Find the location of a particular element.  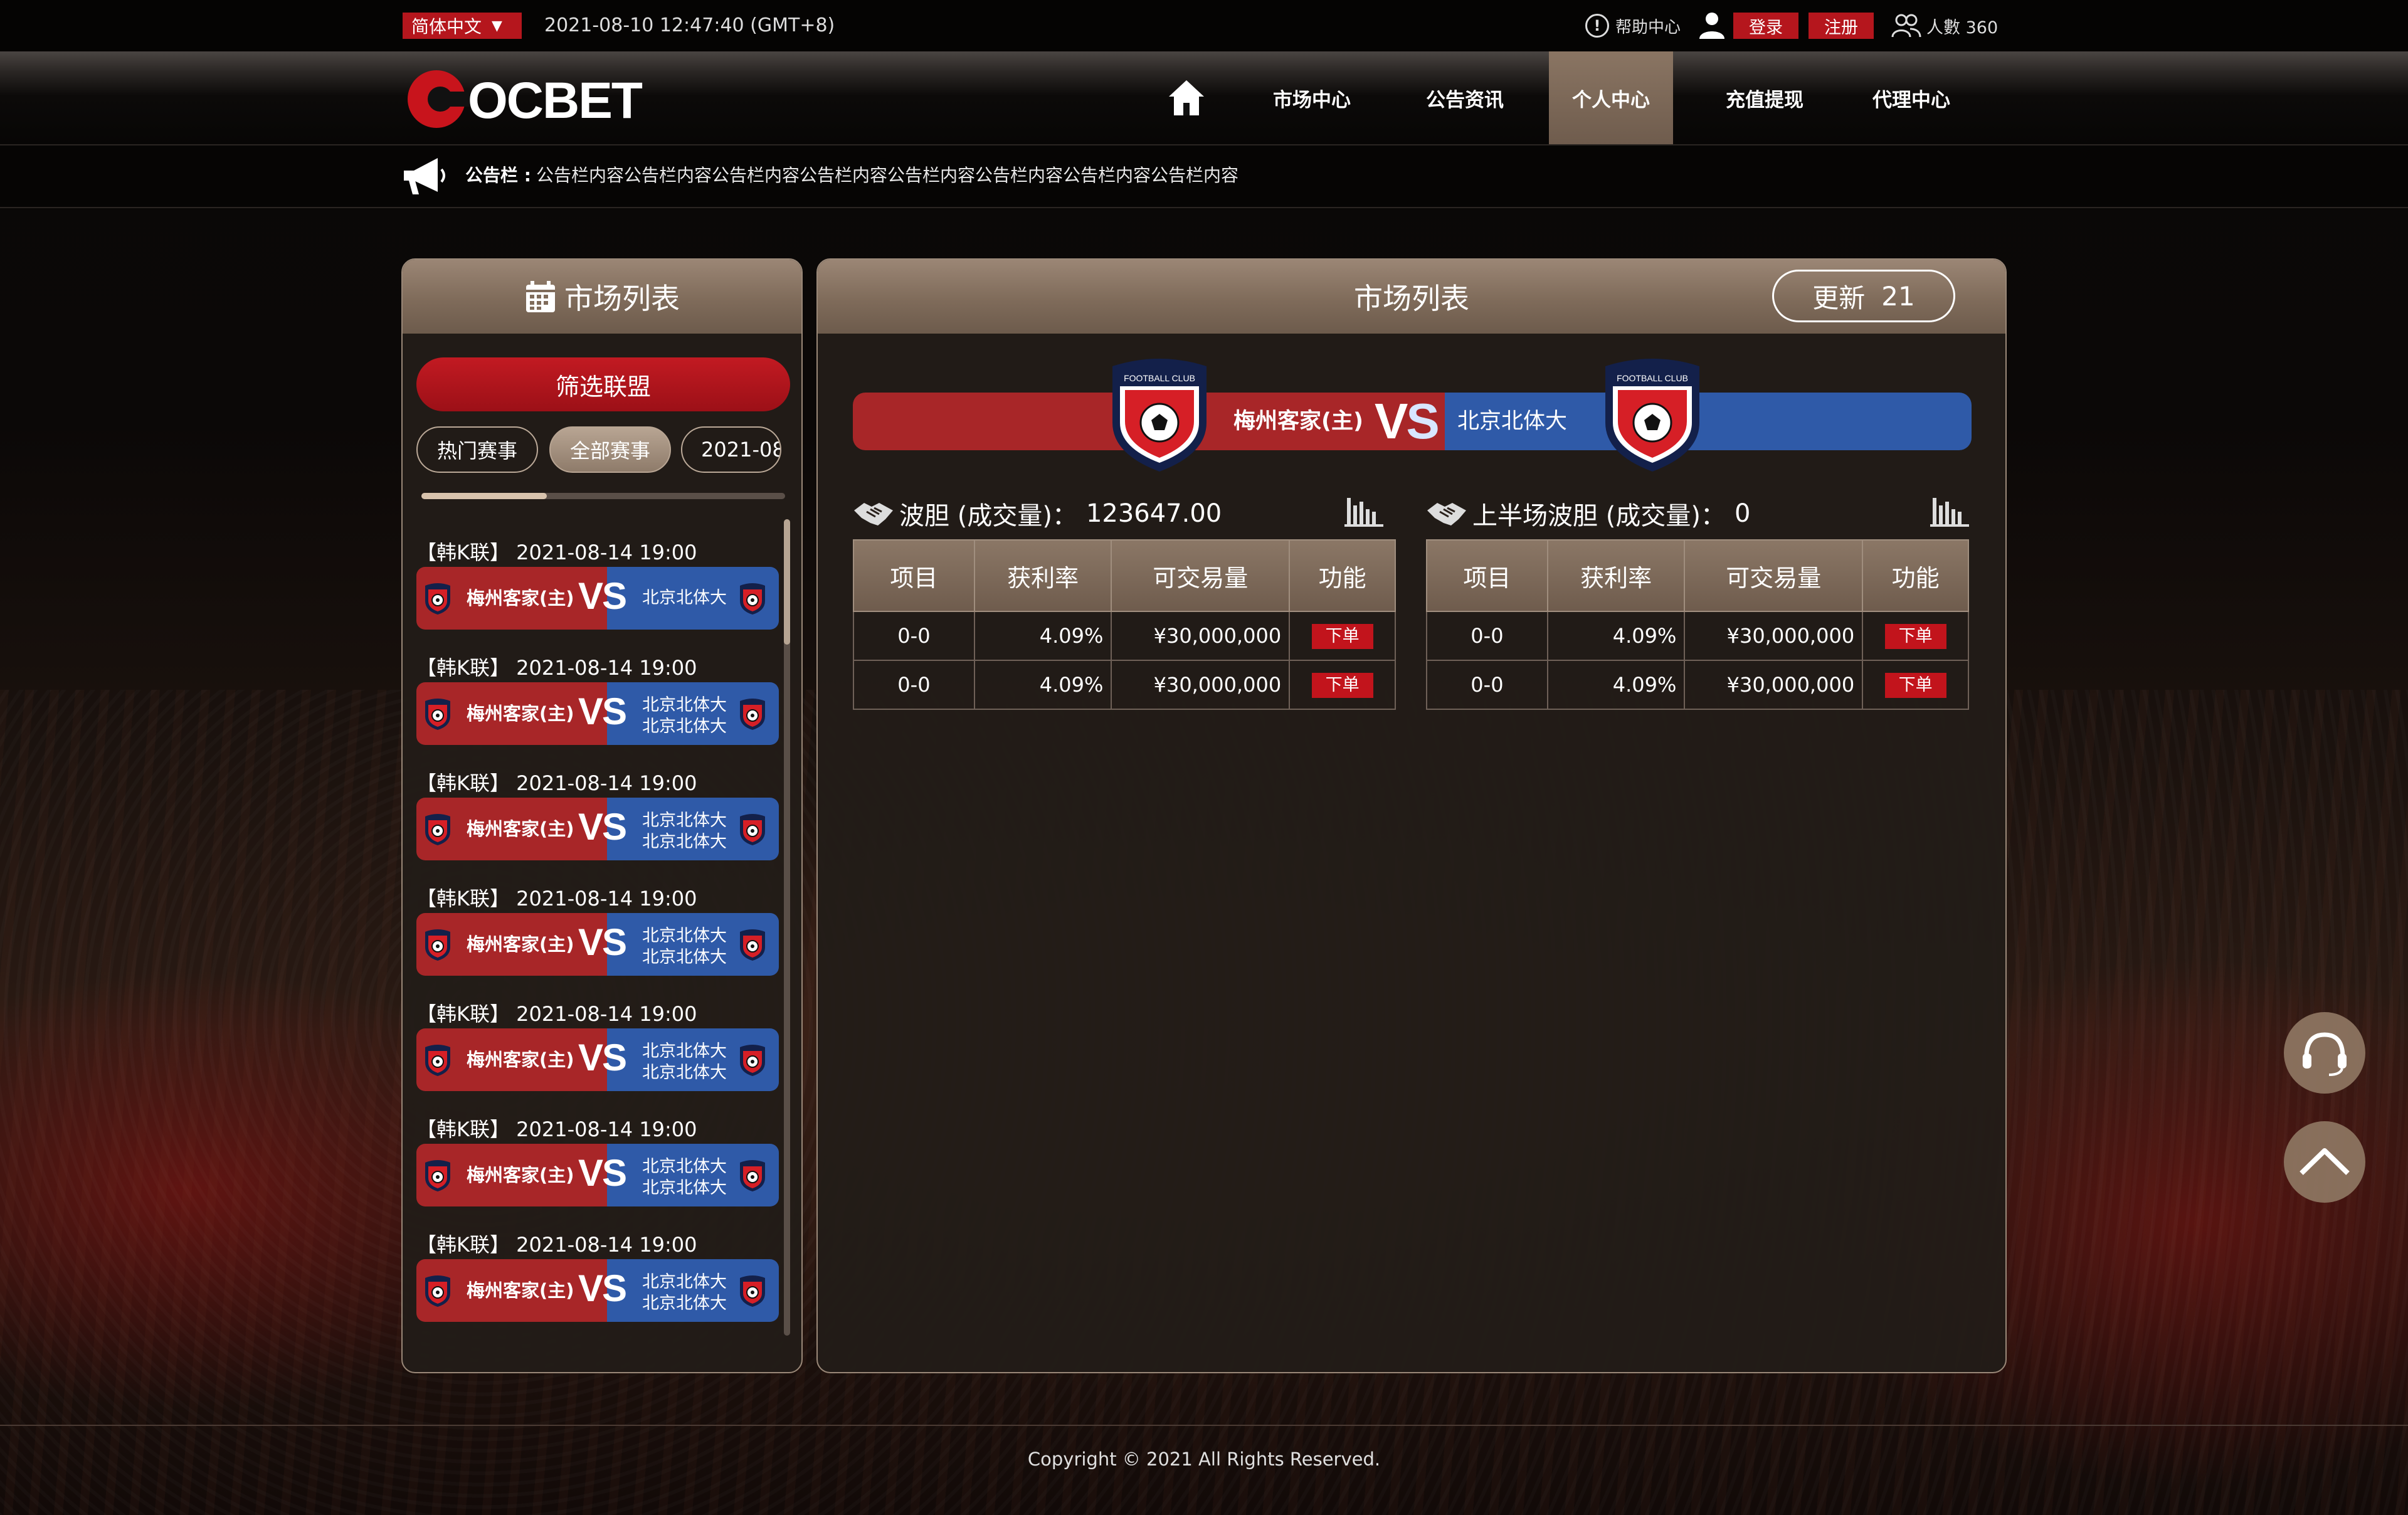

footer-divider is located at coordinates (1204, 1426).